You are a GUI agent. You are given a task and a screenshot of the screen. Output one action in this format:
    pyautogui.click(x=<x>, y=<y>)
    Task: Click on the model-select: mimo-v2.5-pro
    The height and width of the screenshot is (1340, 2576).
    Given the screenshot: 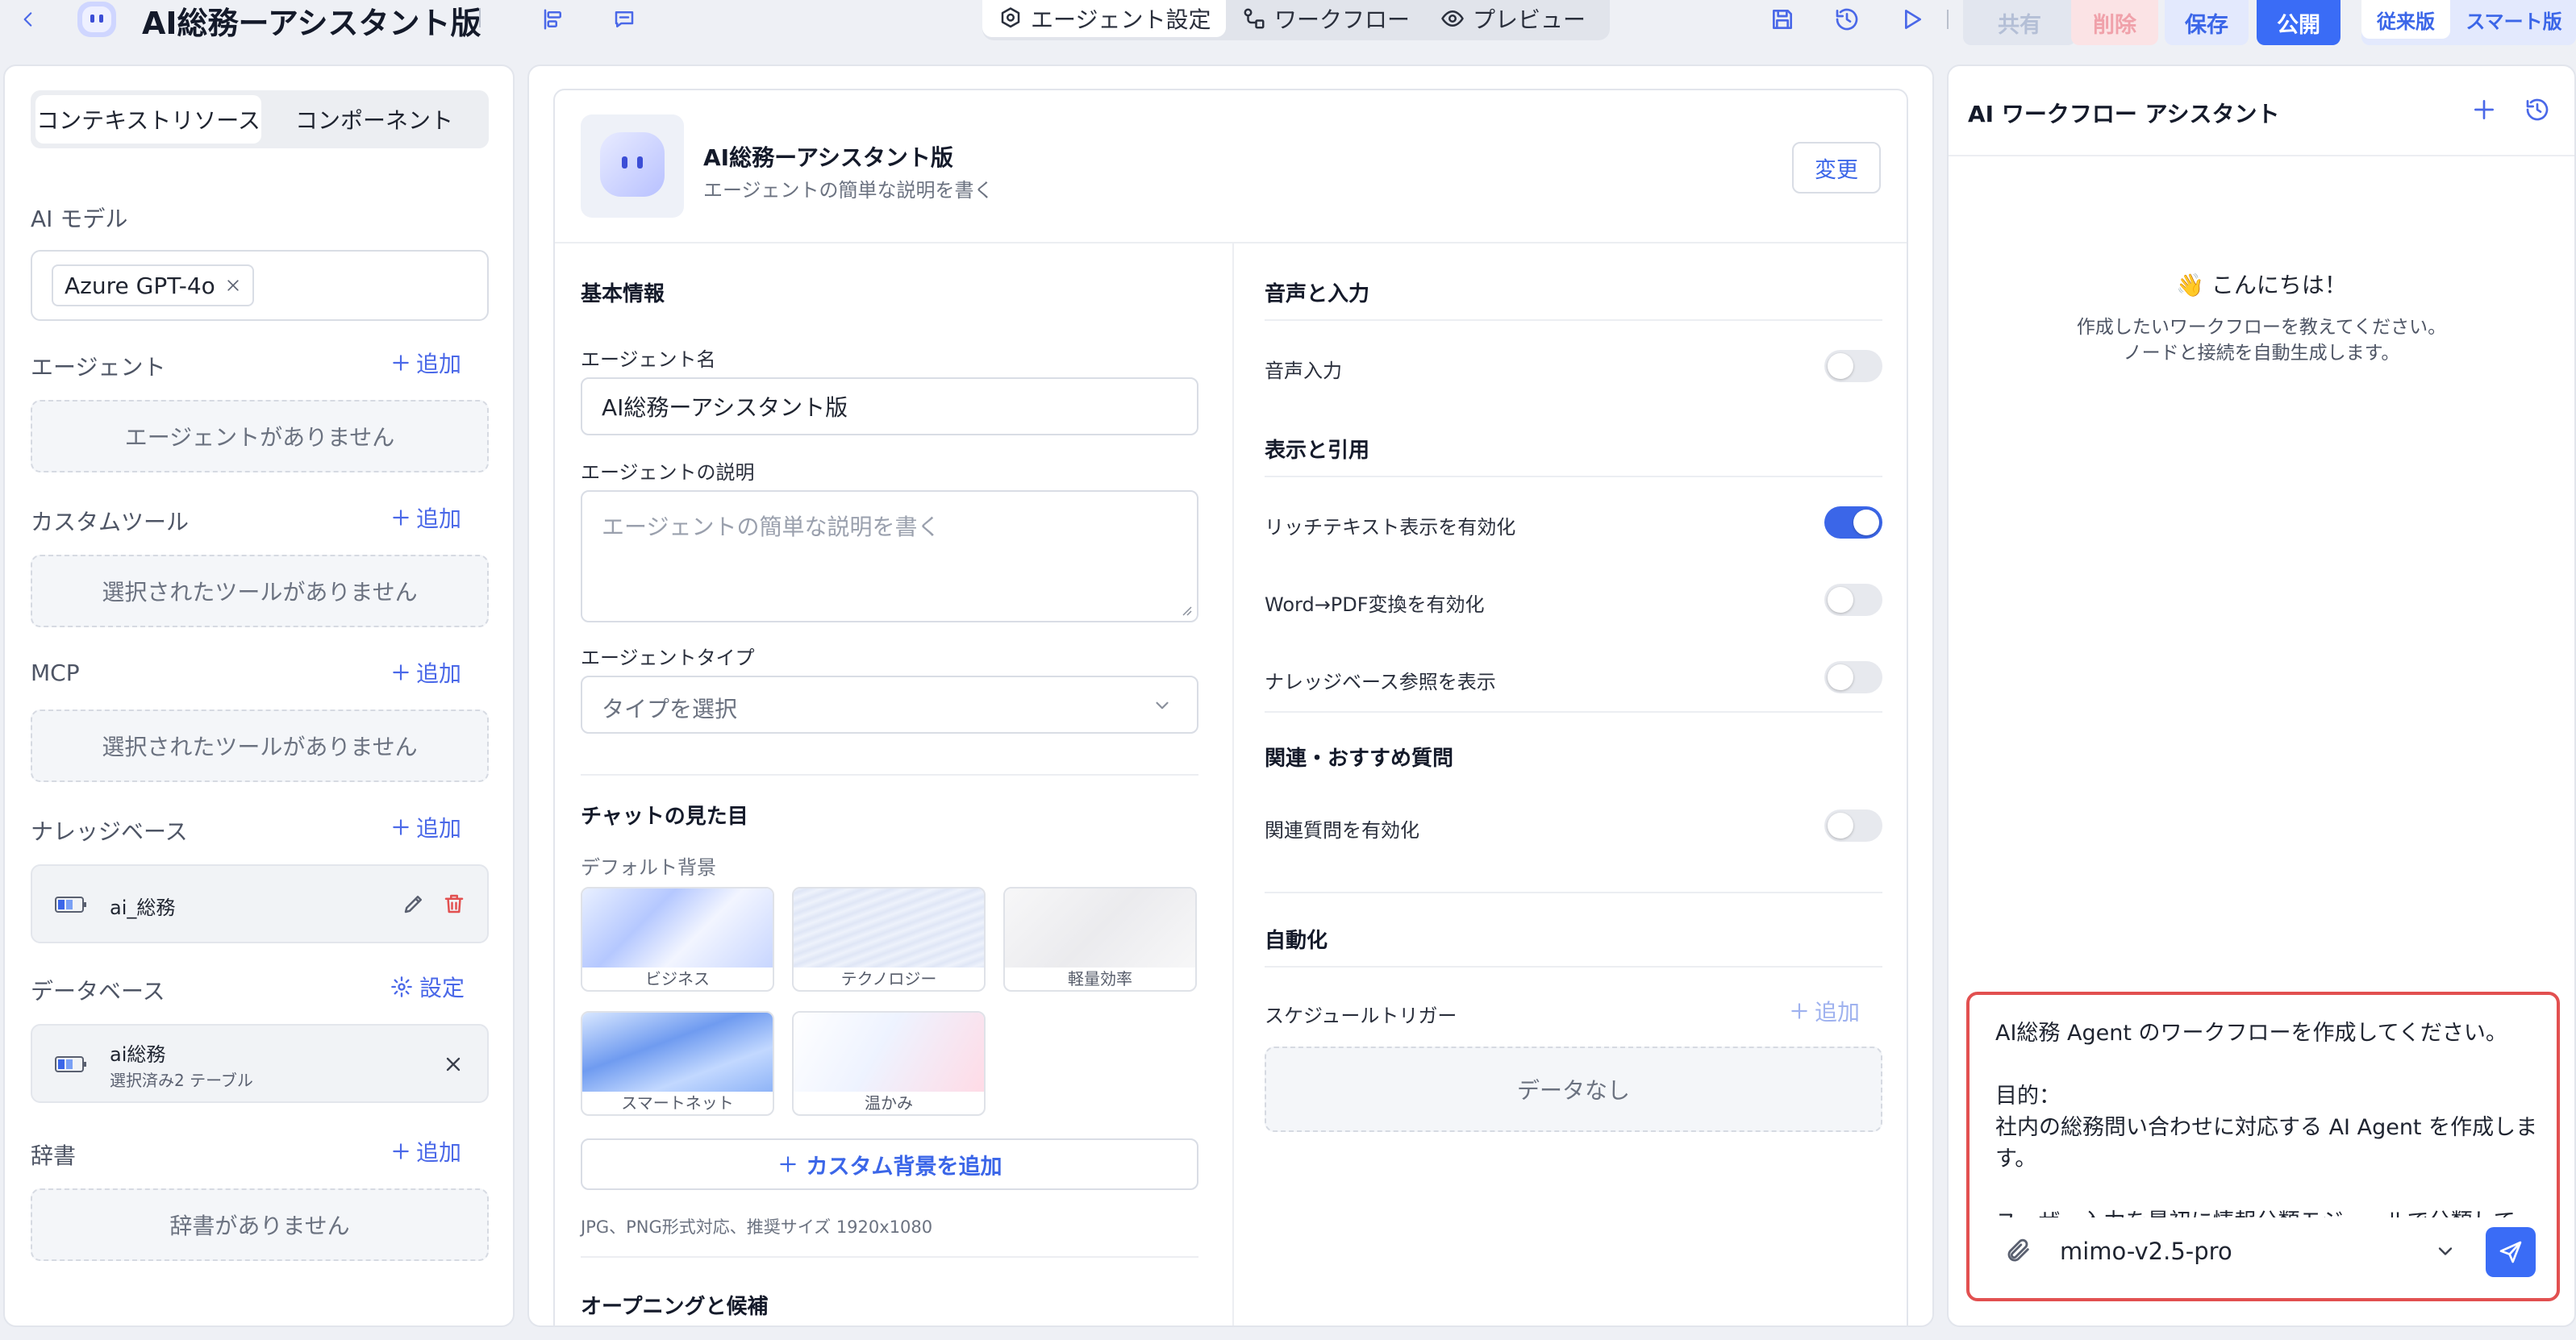 What is the action you would take?
    pyautogui.click(x=2261, y=1251)
    